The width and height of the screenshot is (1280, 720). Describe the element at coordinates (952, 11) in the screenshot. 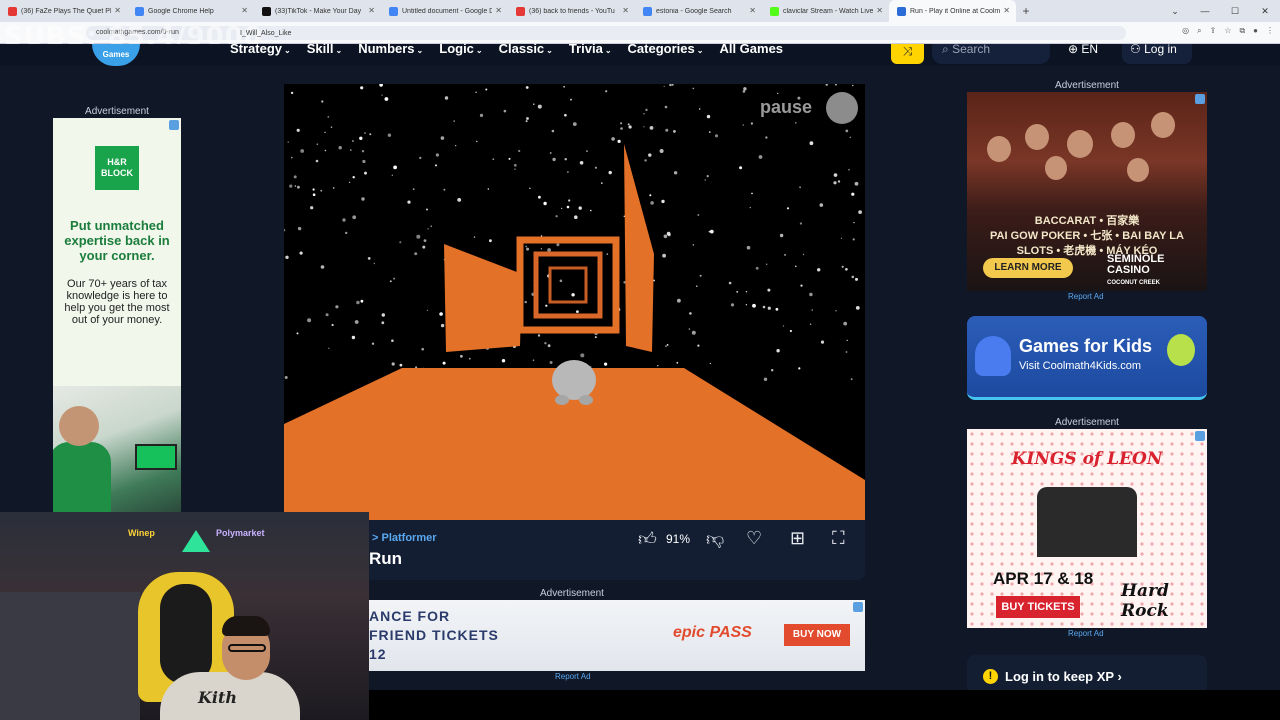

I see `browser-tab: Run - Play it Online at Coolmath ✕` at that location.